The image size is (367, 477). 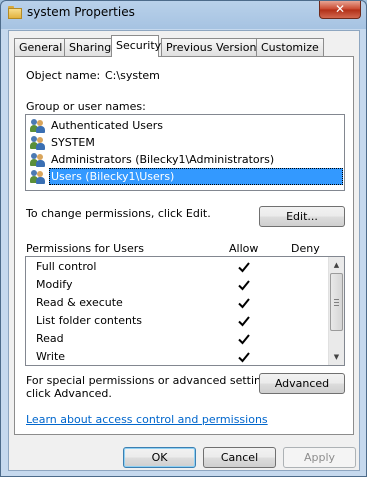 What do you see at coordinates (50, 338) in the screenshot?
I see `permission-row: Read` at bounding box center [50, 338].